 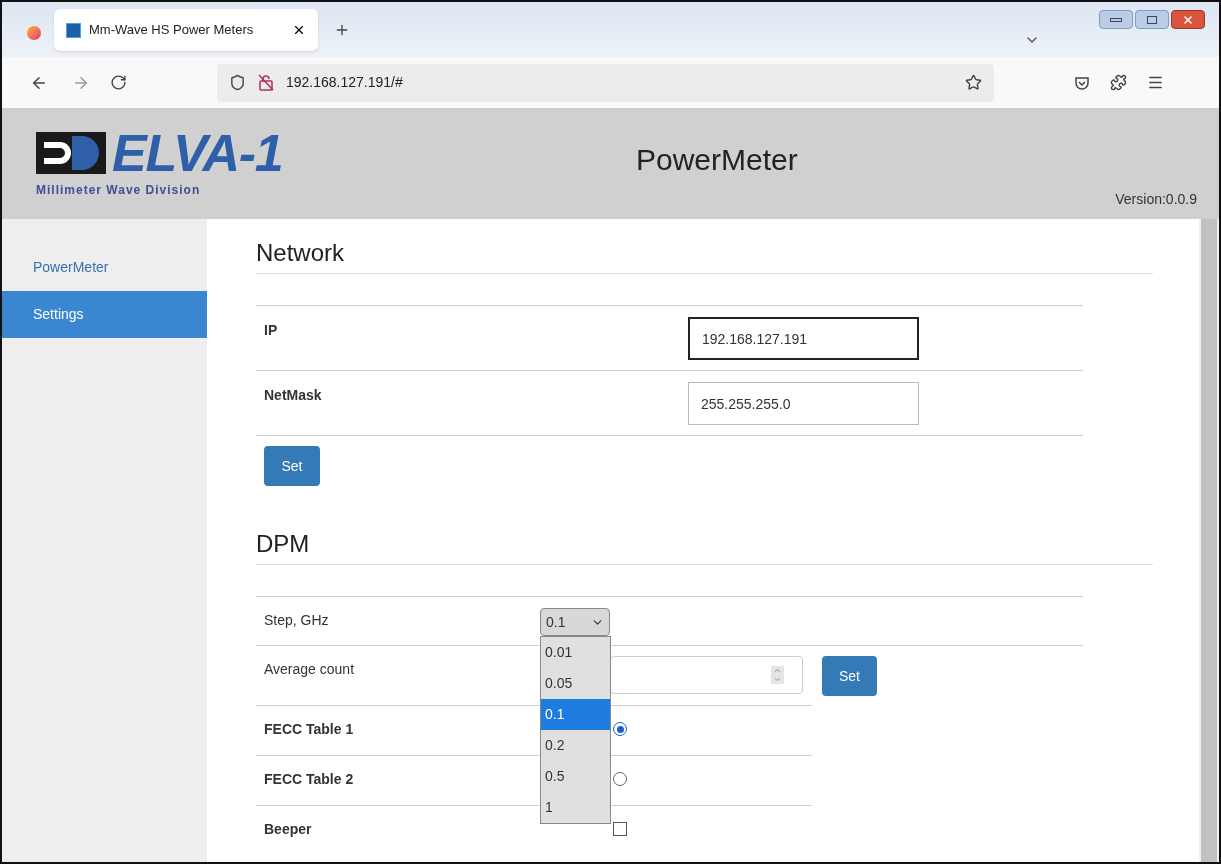 I want to click on row-label: NetMask, so click(x=293, y=395).